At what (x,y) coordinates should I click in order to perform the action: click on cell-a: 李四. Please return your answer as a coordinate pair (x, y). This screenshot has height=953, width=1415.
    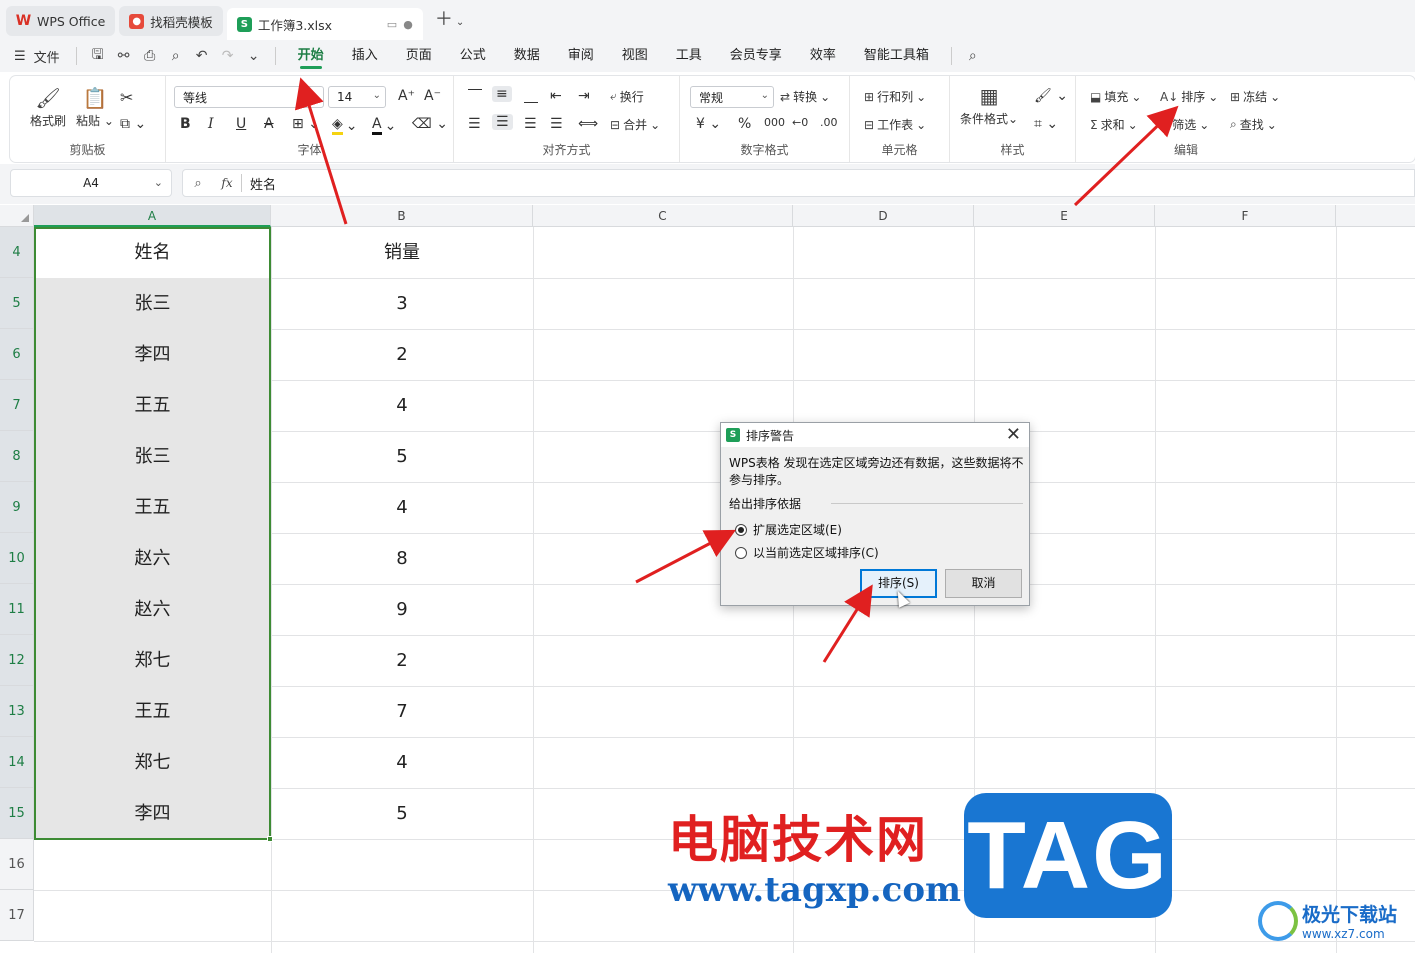
    Looking at the image, I should click on (152, 354).